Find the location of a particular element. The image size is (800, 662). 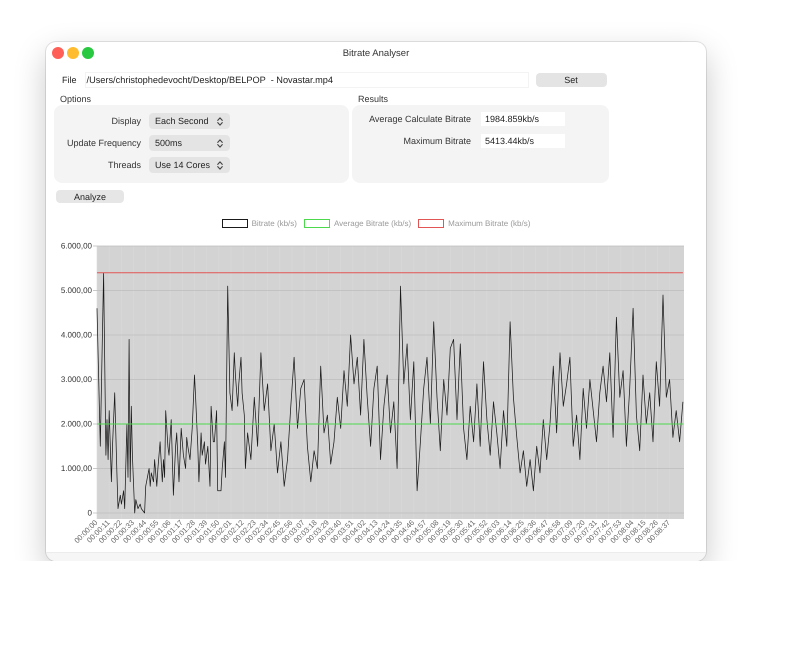

file-label: File is located at coordinates (69, 80).